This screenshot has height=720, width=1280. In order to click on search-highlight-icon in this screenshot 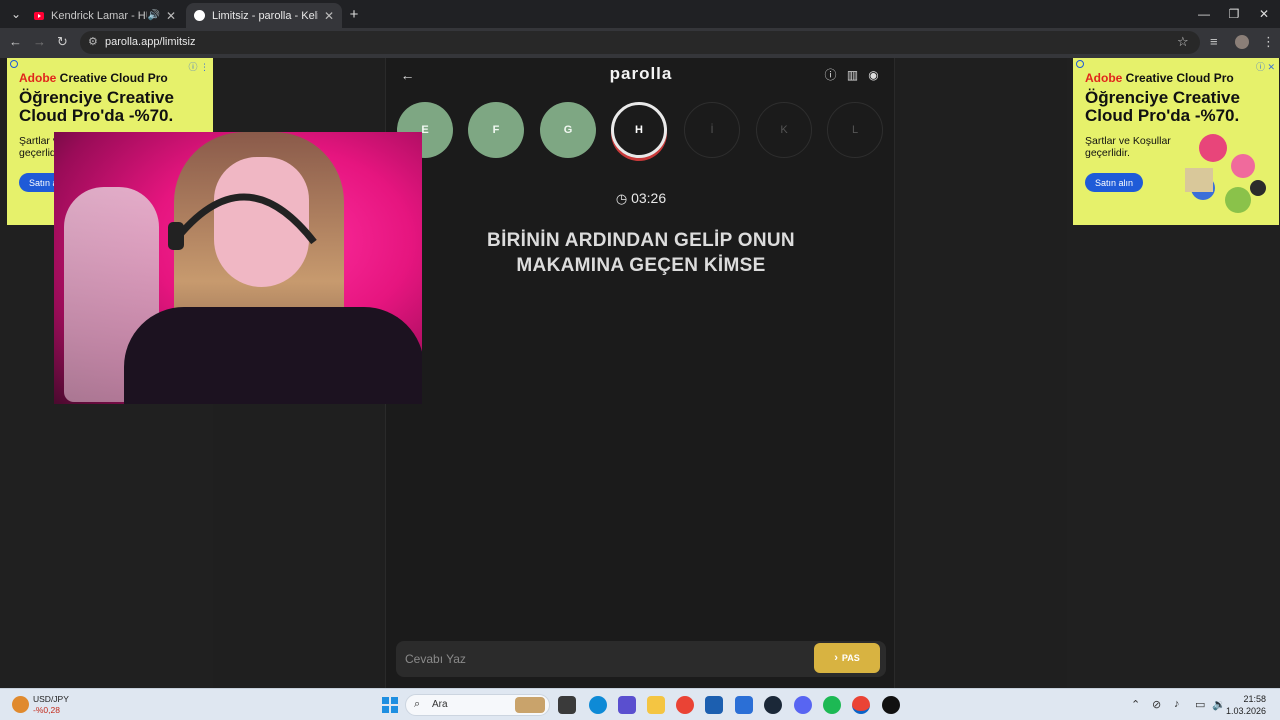, I will do `click(530, 705)`.